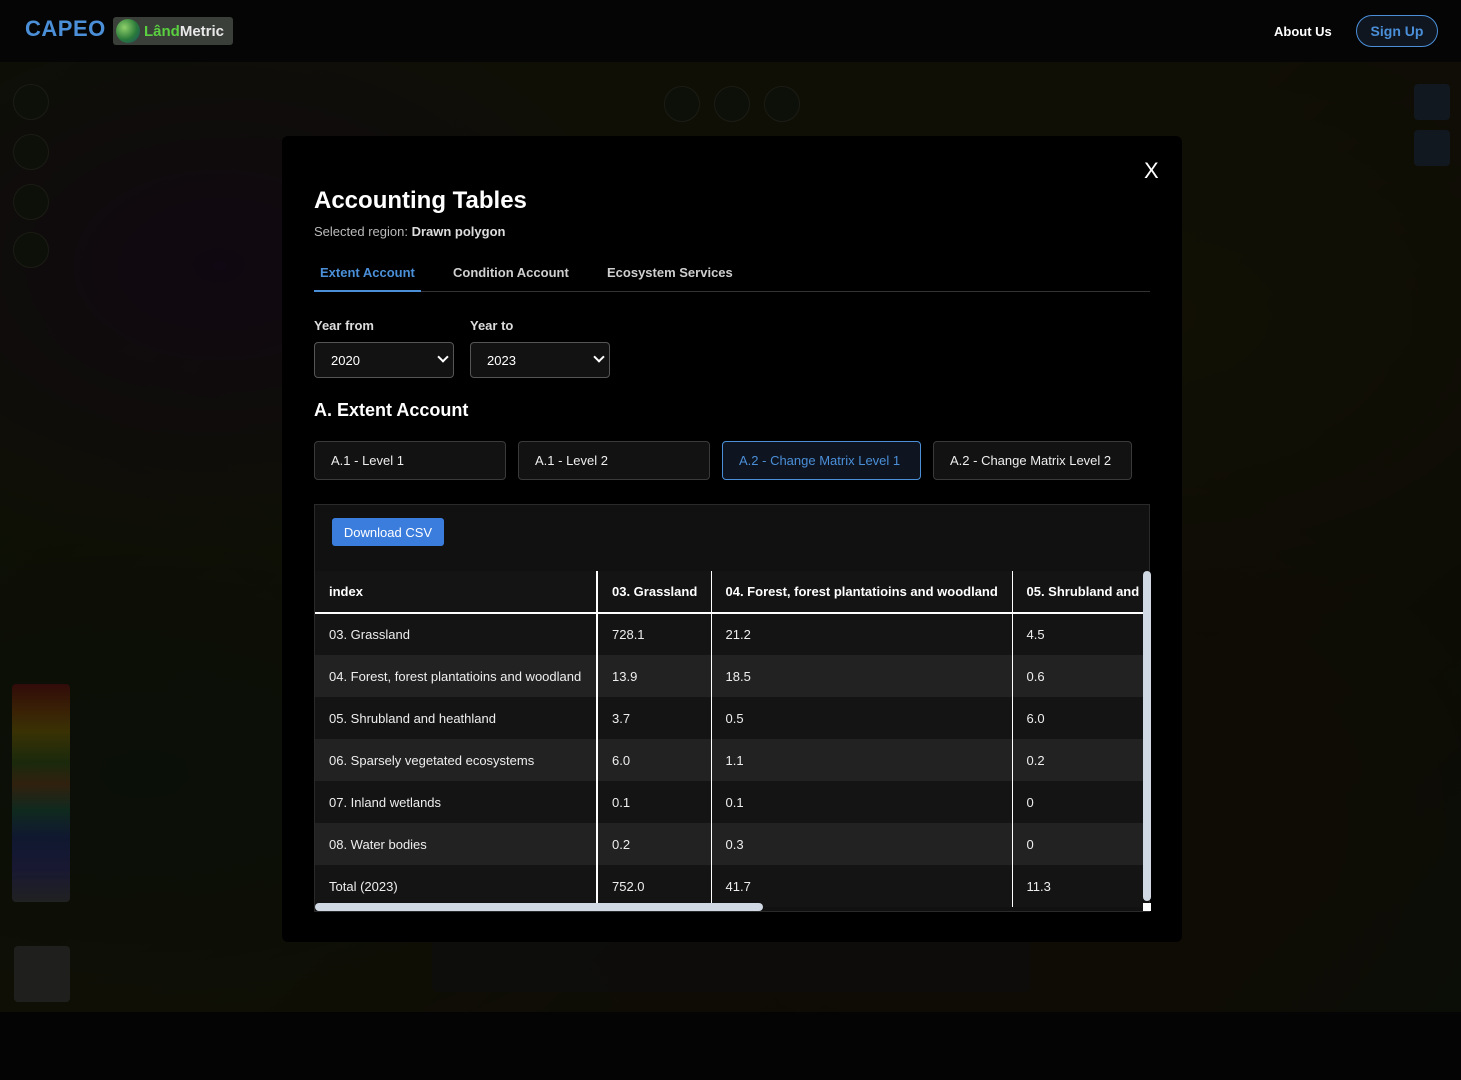 The height and width of the screenshot is (1080, 1461). I want to click on table-row: 07. Inland wetlands 0.1 0.1 0, so click(729, 802).